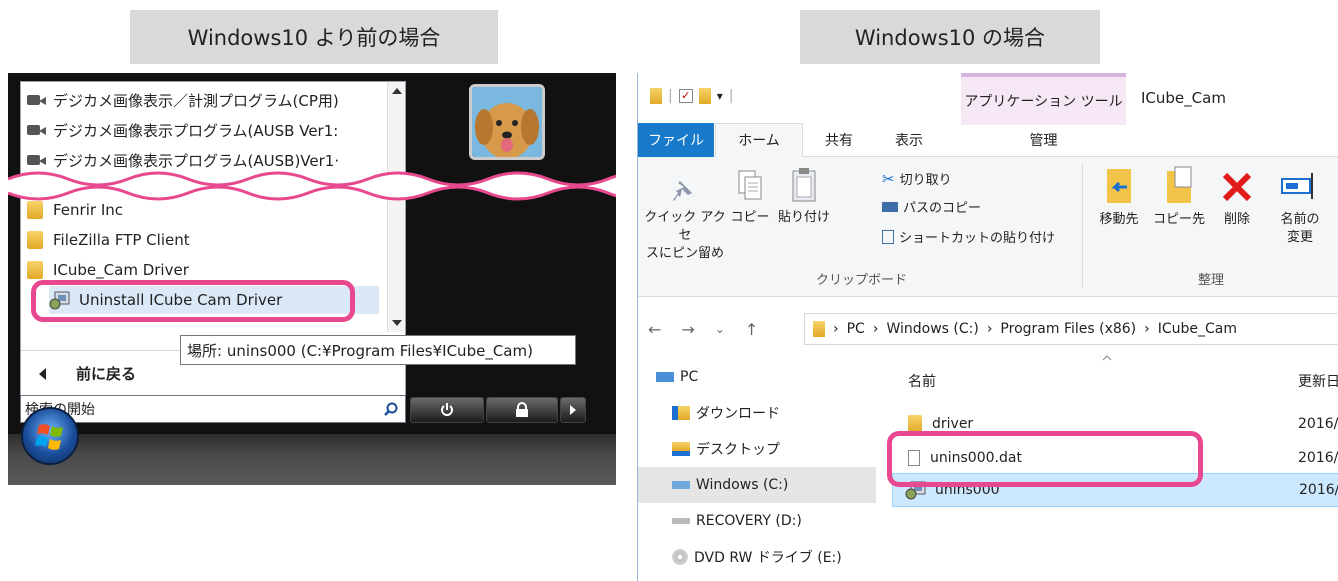 Image resolution: width=1338 pixels, height=581 pixels. I want to click on nav-label: デスクトップ, so click(738, 450).